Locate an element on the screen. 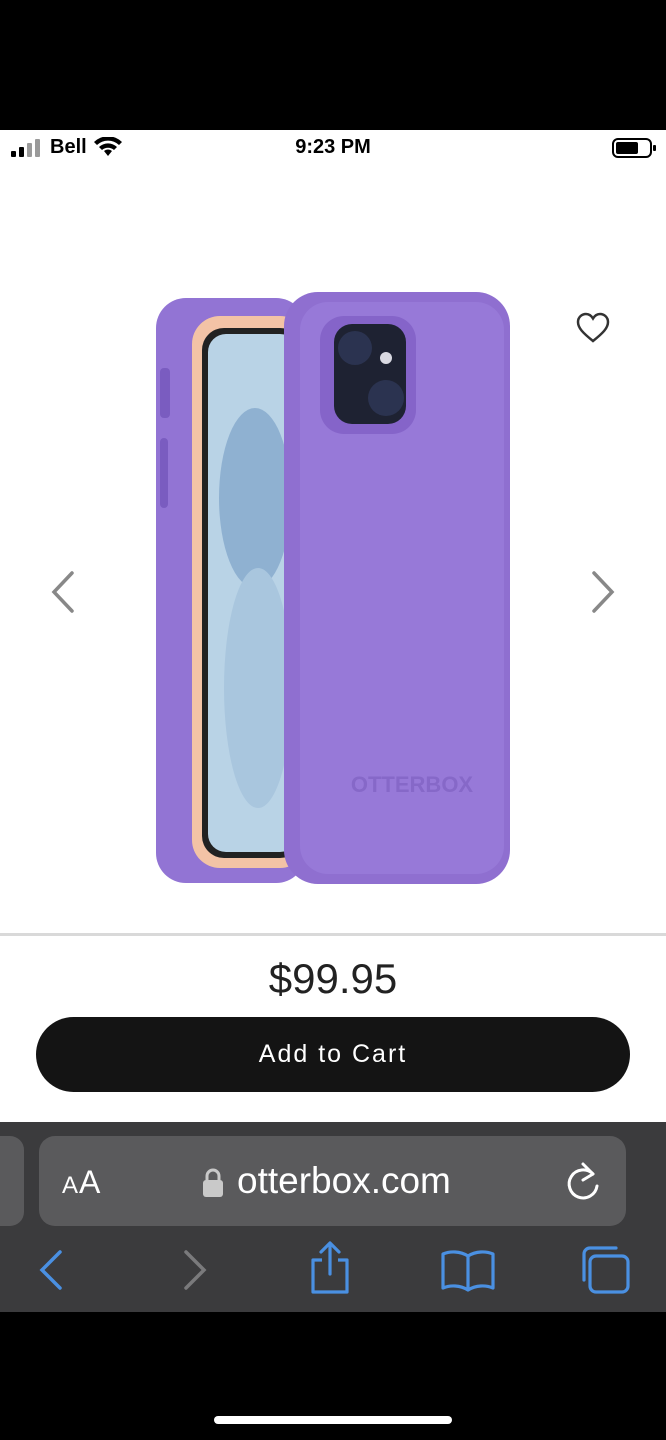  add-to-cart-button: Add to Cart is located at coordinates (333, 1054).